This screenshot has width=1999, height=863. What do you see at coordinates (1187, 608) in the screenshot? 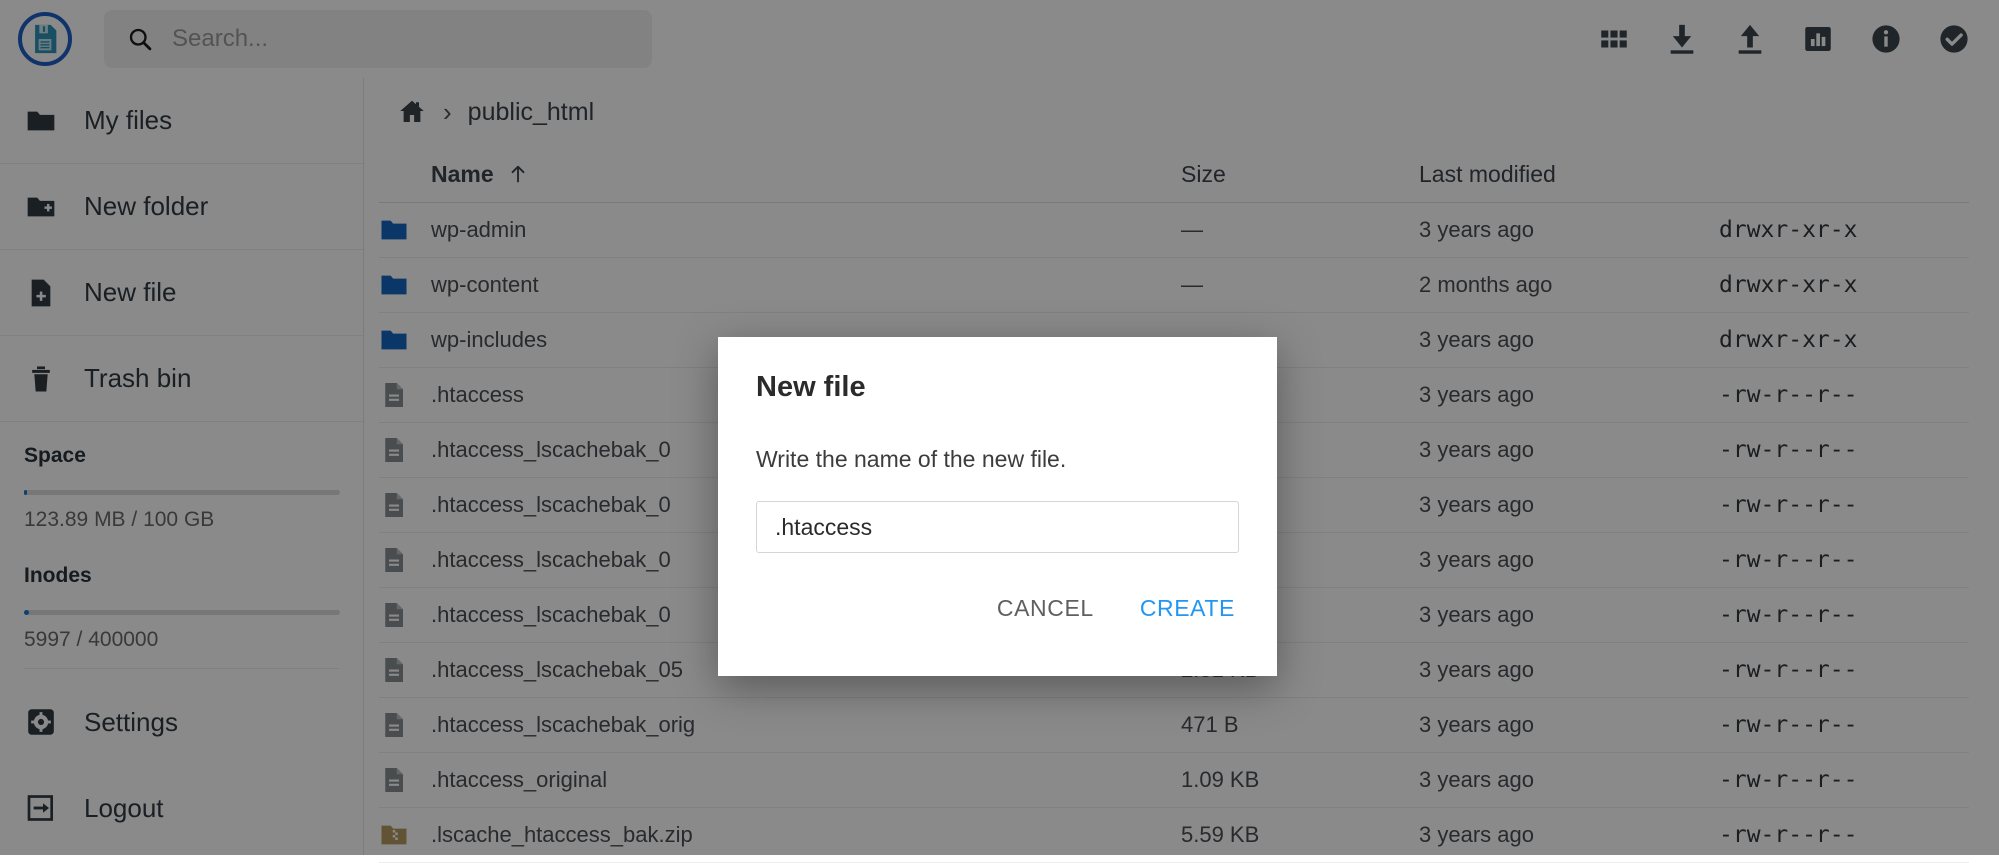
I see `create-button: CREATE` at bounding box center [1187, 608].